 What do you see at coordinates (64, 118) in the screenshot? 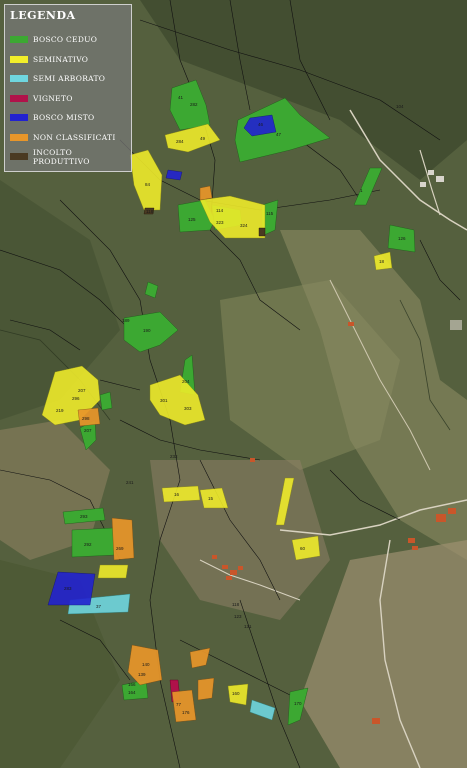
I see `legend-label: BOSCO MISTO` at bounding box center [64, 118].